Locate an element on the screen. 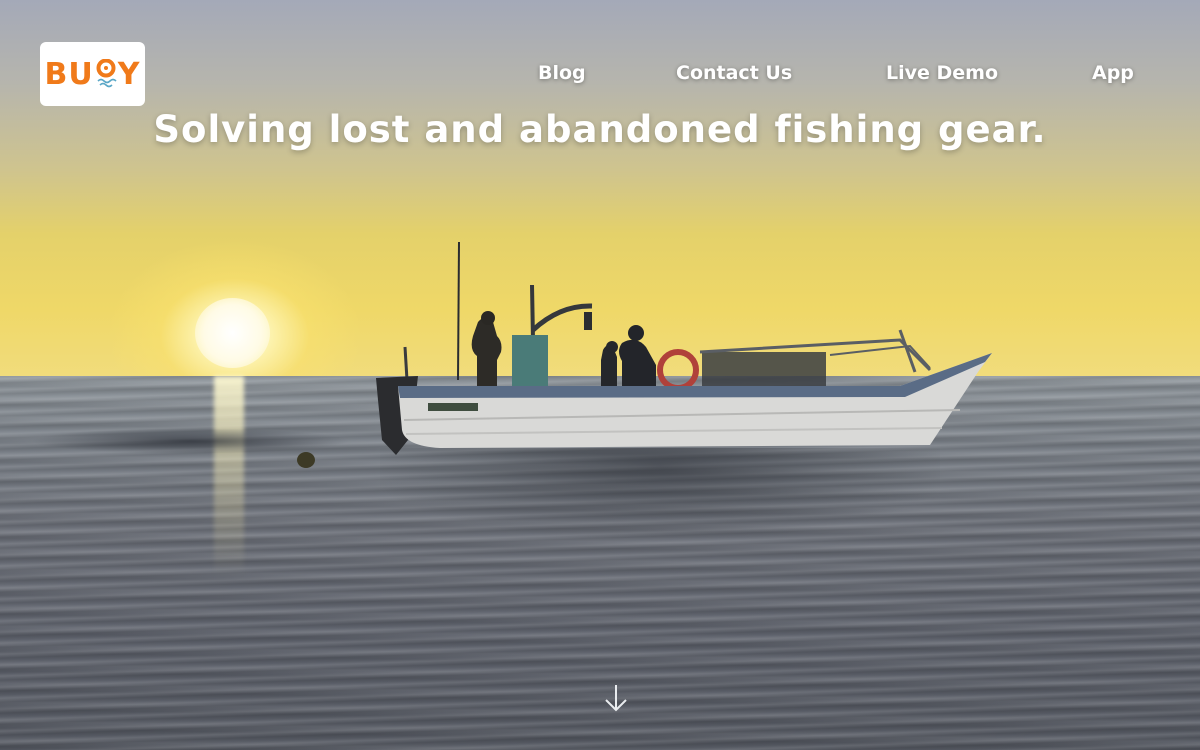  nav-live-demo: Live Demo is located at coordinates (942, 73).